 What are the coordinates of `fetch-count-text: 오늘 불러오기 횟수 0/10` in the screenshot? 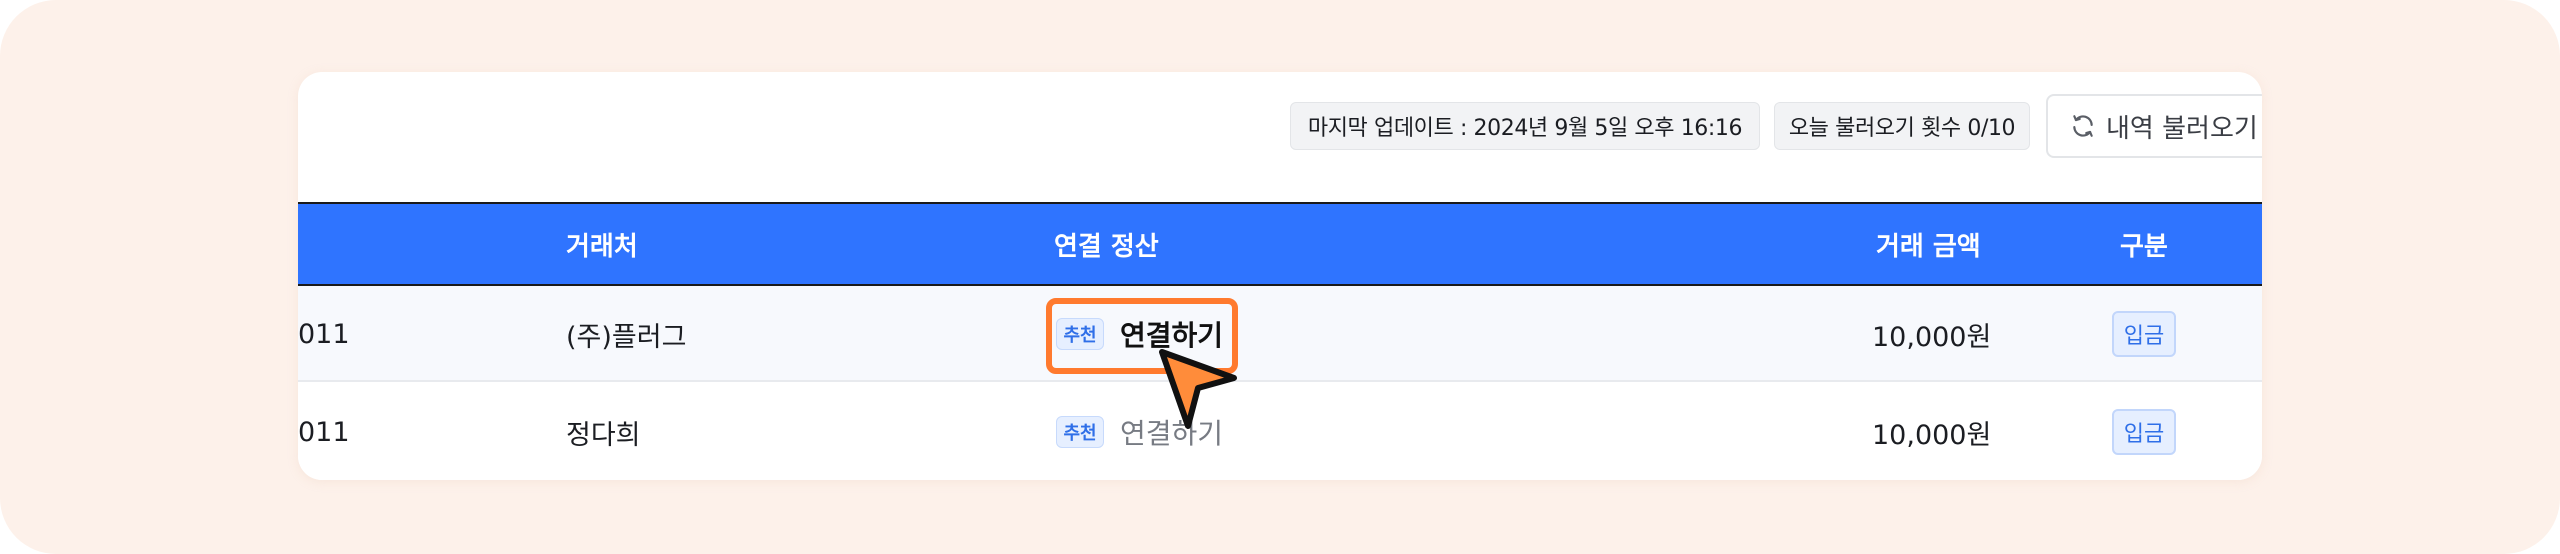 It's located at (1902, 128).